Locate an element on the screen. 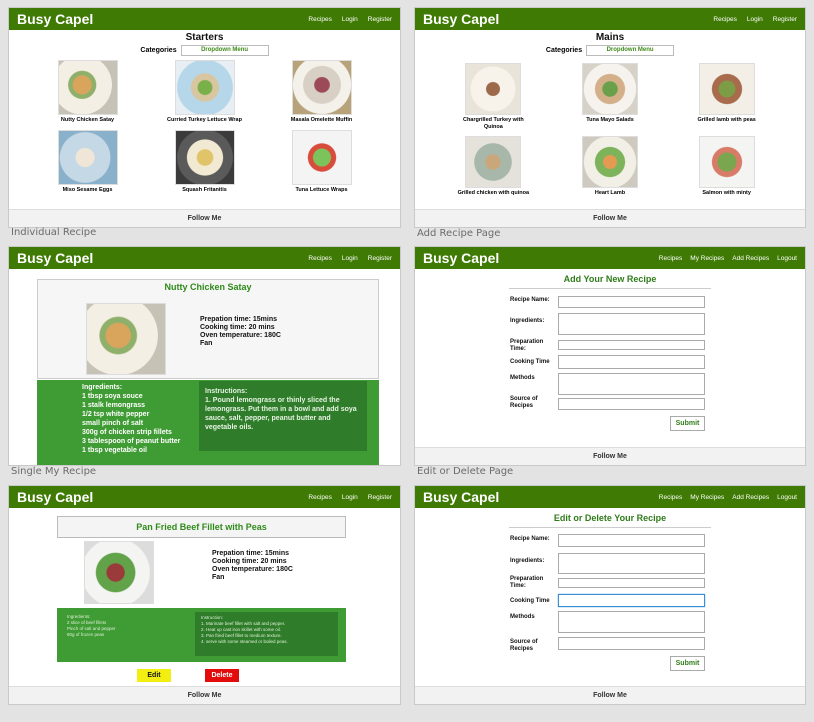 Image resolution: width=814 pixels, height=722 pixels. recipe-card: Heart Lamb is located at coordinates (610, 166).